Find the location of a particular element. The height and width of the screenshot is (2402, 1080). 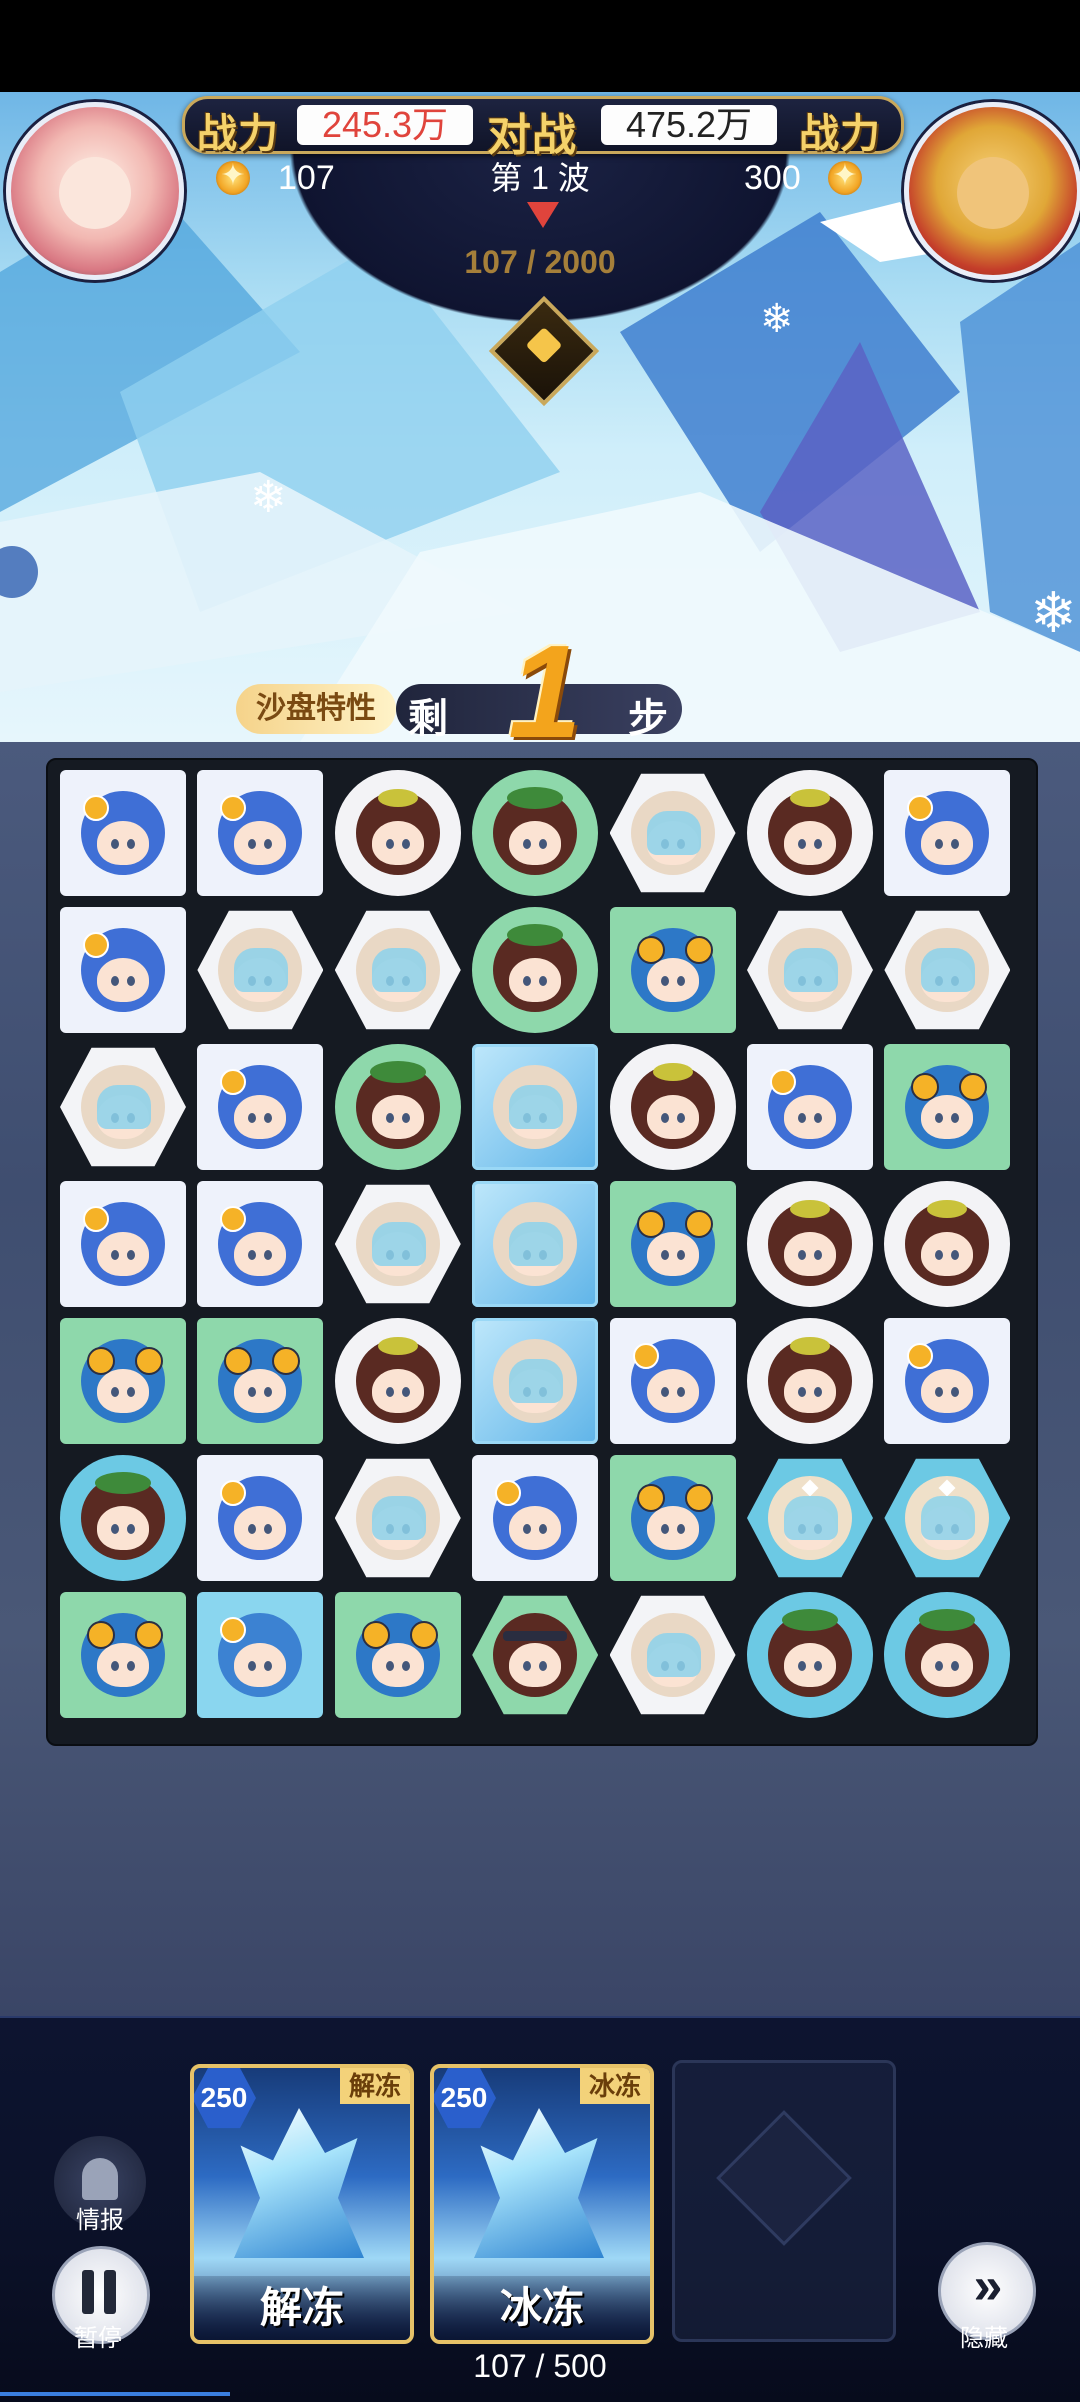

tile-beige-visor is located at coordinates (672, 1655).